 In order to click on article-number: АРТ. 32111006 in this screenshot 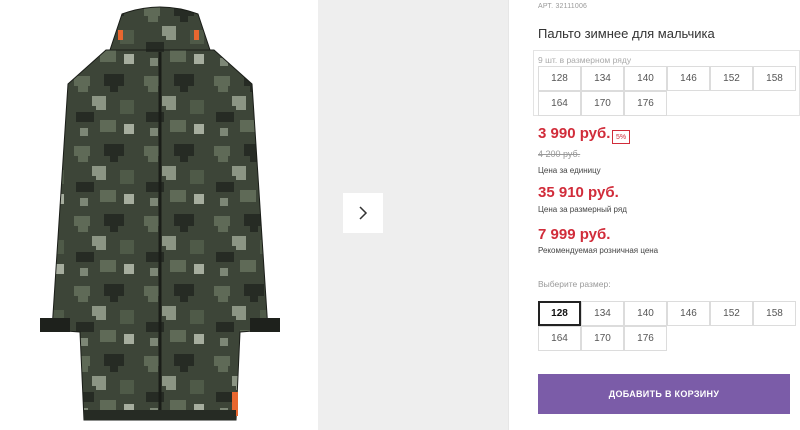, I will do `click(562, 6)`.